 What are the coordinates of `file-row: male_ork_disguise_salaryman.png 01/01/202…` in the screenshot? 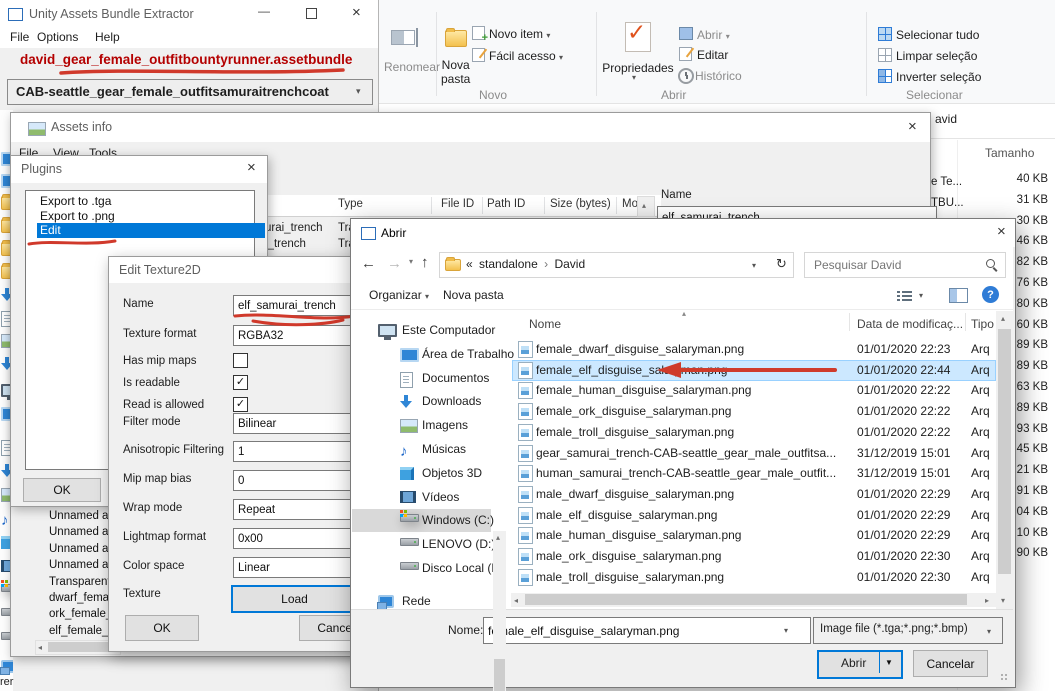 It's located at (754, 556).